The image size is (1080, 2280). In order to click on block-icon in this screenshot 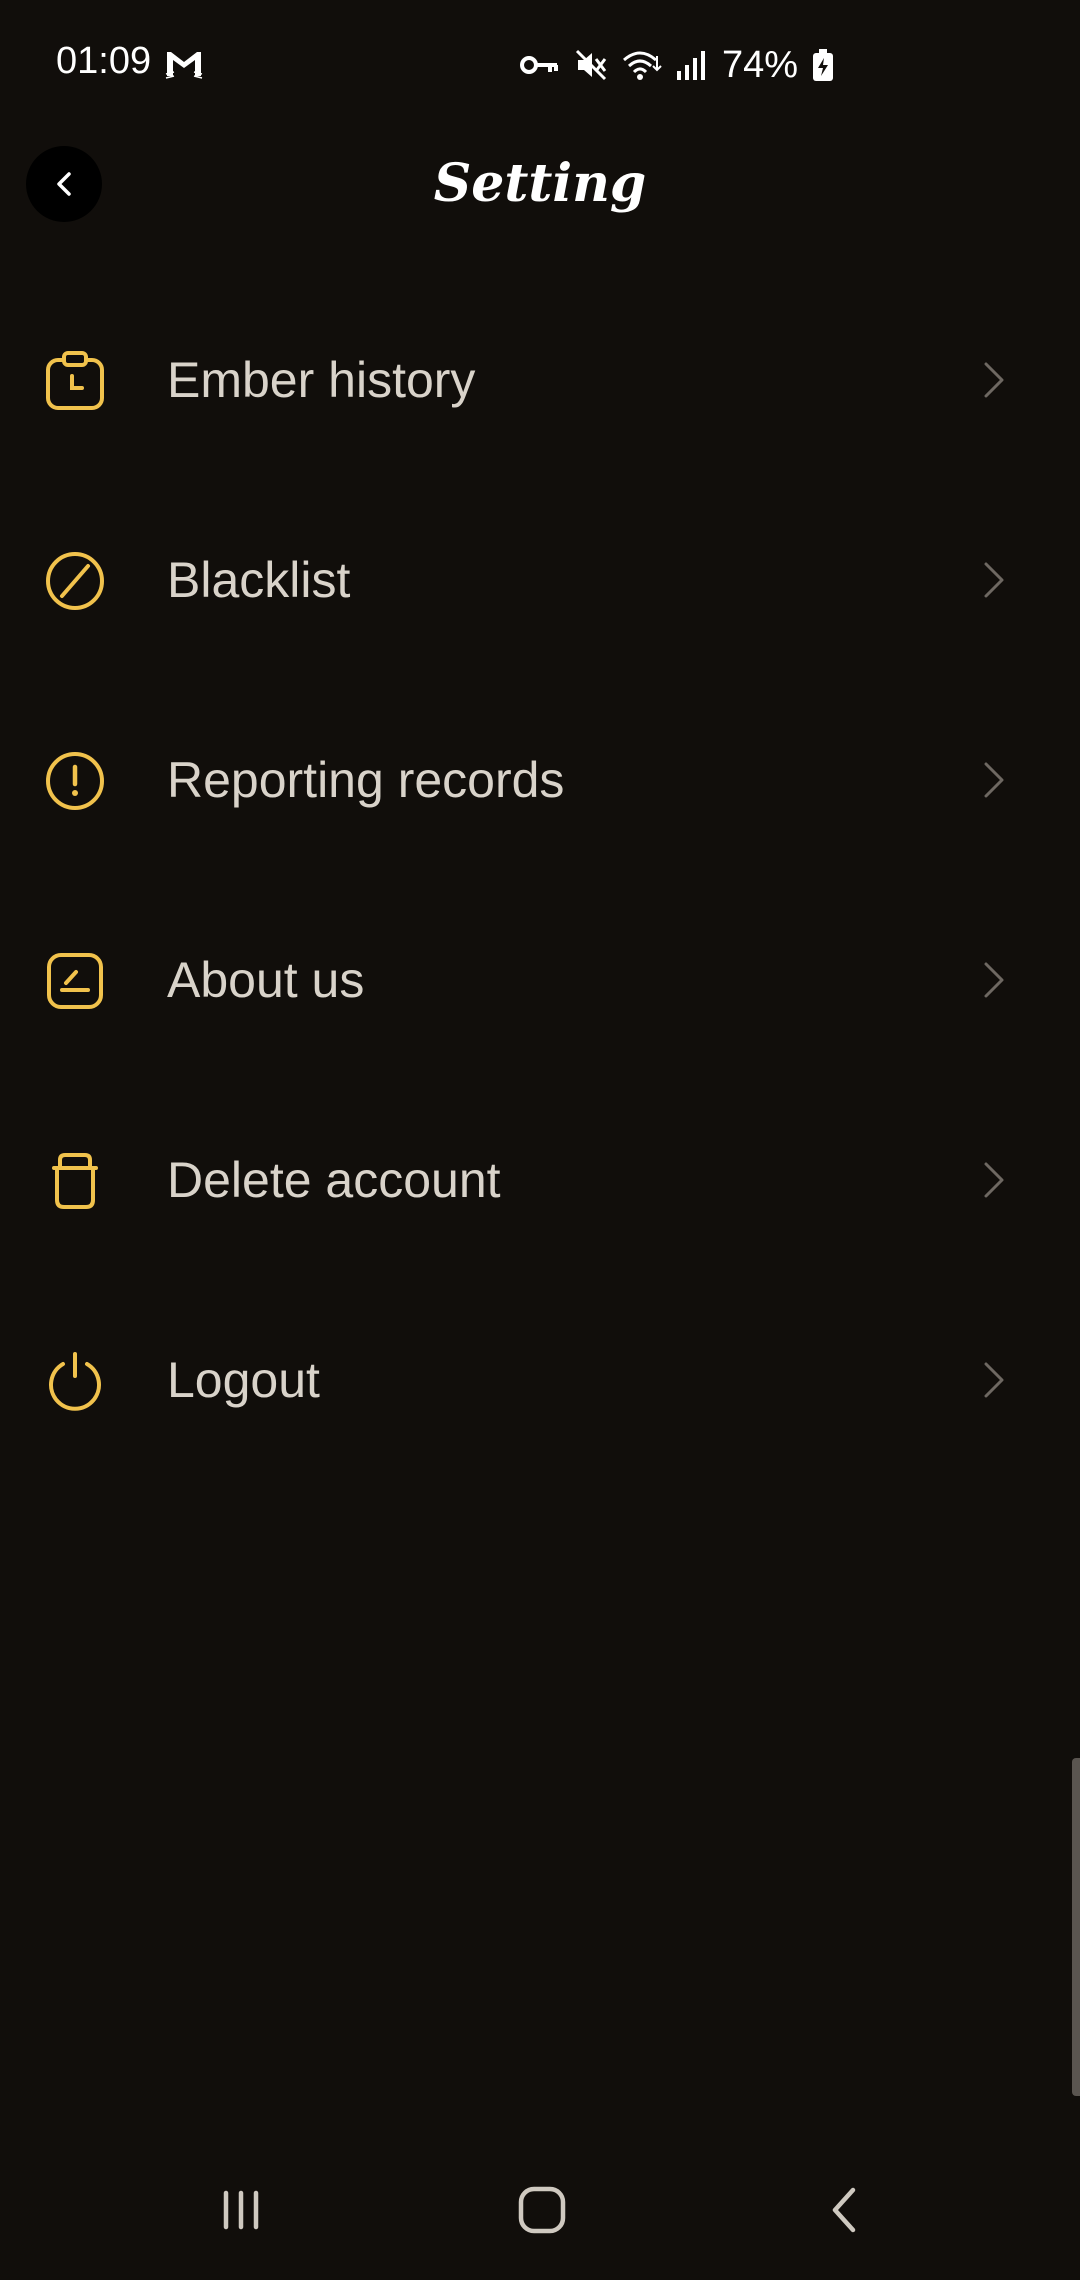, I will do `click(75, 581)`.